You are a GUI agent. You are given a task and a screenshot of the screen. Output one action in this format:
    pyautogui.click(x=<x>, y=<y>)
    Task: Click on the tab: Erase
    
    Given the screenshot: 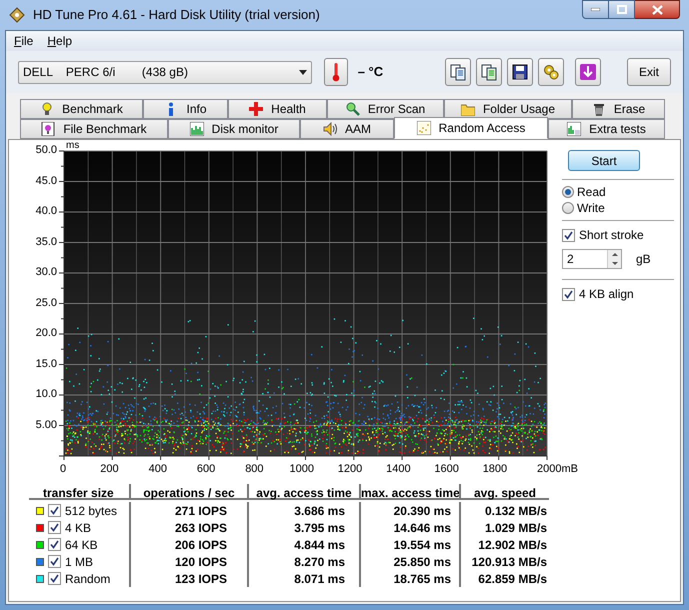 What is the action you would take?
    pyautogui.click(x=618, y=109)
    